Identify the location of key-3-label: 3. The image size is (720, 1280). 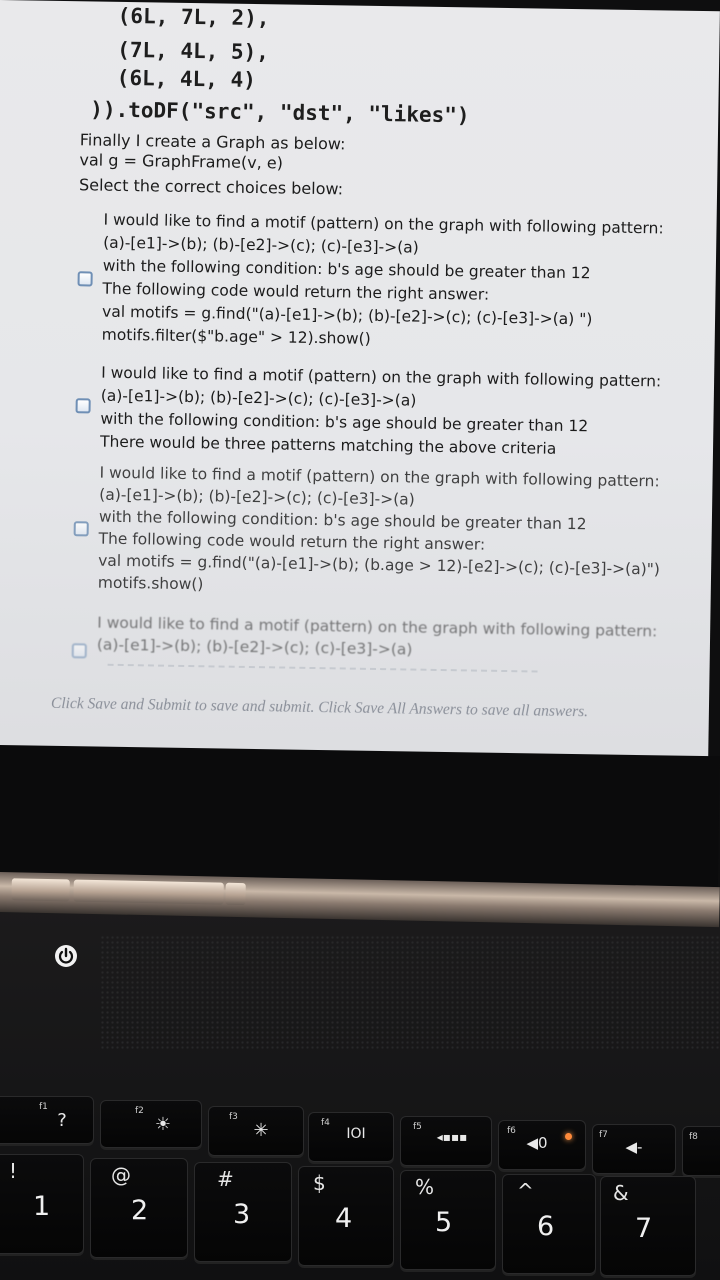
(242, 1214).